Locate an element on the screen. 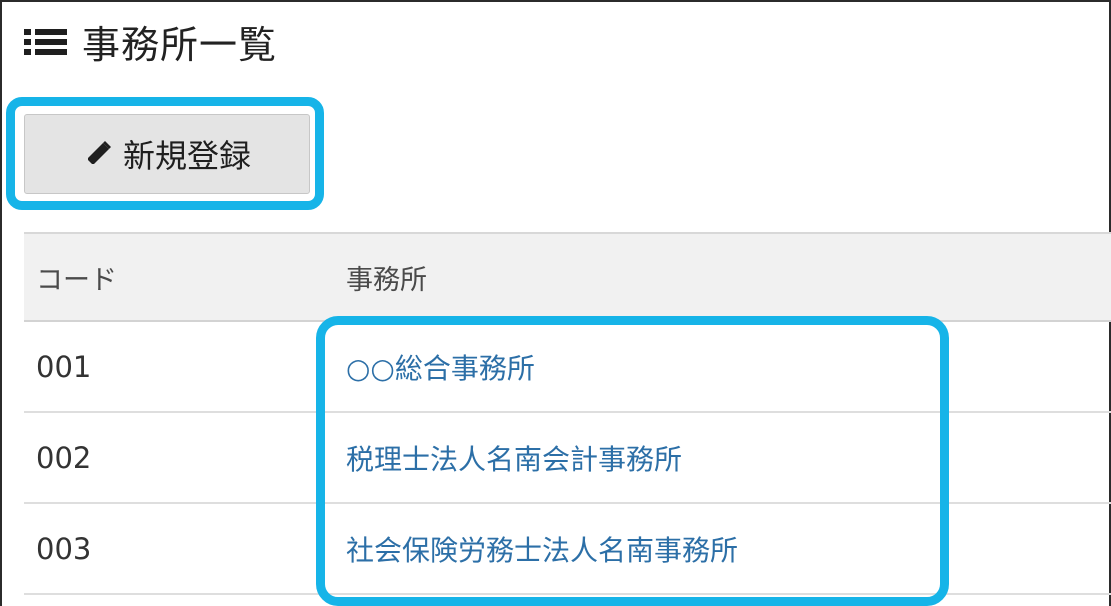 The width and height of the screenshot is (1111, 606). new-registration-label: 新規登録 is located at coordinates (186, 156).